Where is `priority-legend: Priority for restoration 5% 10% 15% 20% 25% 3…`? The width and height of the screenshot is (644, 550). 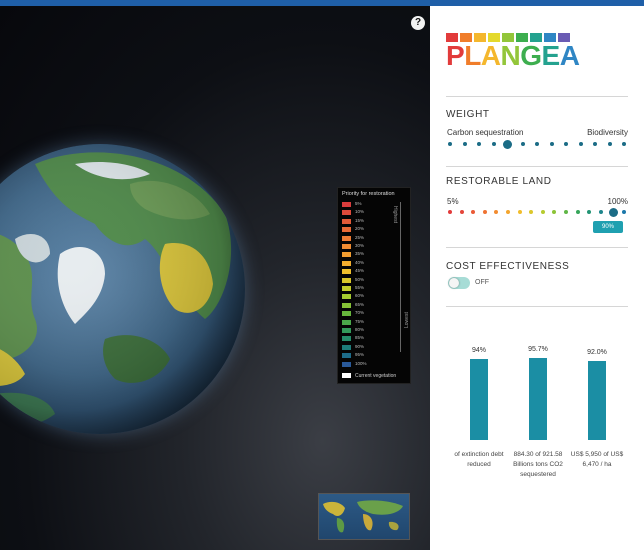
priority-legend: Priority for restoration 5% 10% 15% 20% 25% 3… is located at coordinates (374, 285).